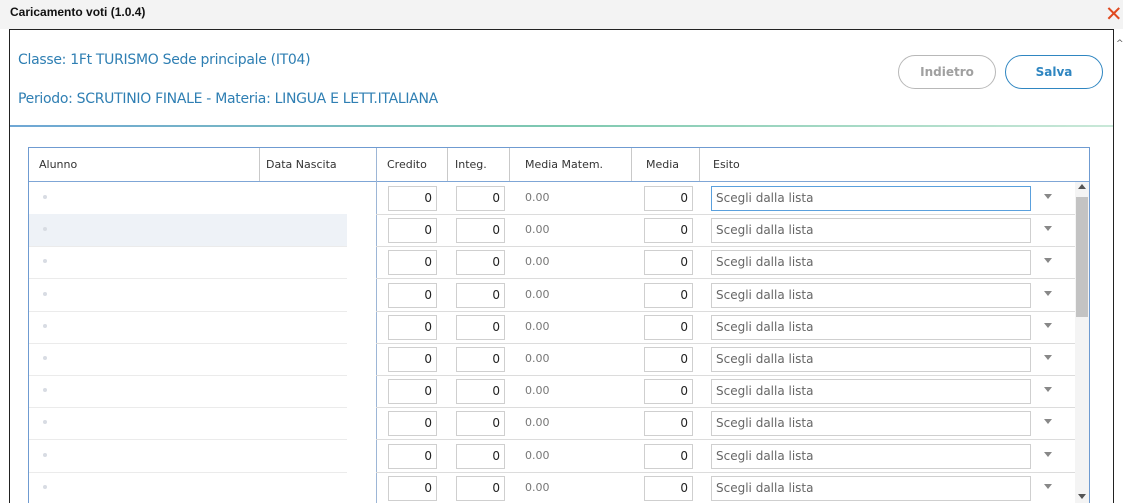 The width and height of the screenshot is (1123, 503). What do you see at coordinates (407, 164) in the screenshot?
I see `col-header-credito: Credito` at bounding box center [407, 164].